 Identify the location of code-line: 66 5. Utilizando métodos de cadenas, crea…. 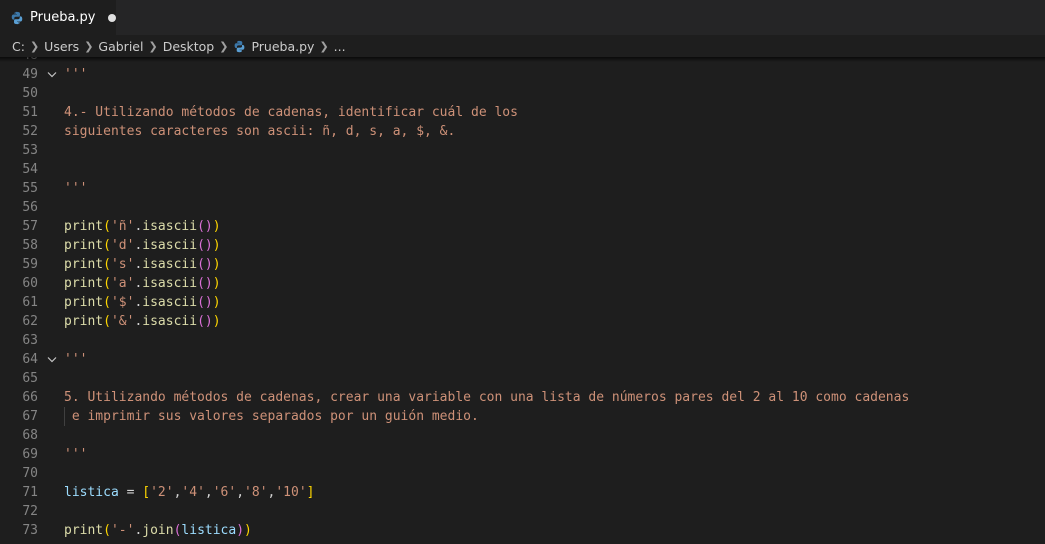
(522, 397).